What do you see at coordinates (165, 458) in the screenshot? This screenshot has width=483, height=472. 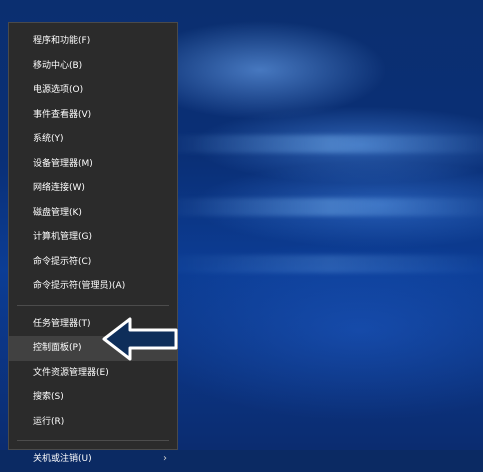 I see `chevron-right-icon: ›` at bounding box center [165, 458].